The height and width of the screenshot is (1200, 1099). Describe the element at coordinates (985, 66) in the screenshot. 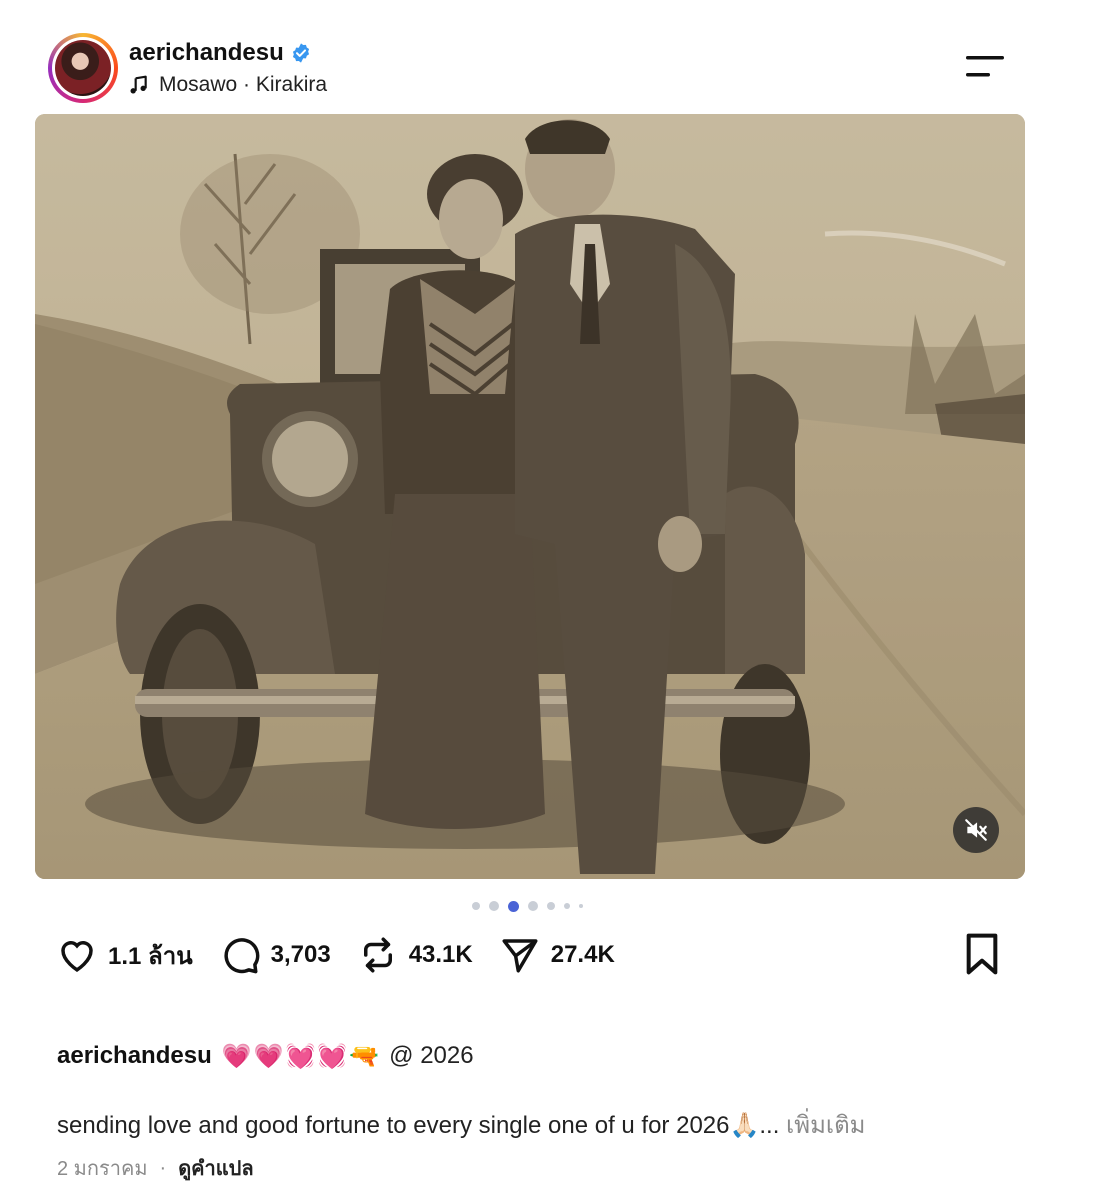

I see `menu-icon` at that location.